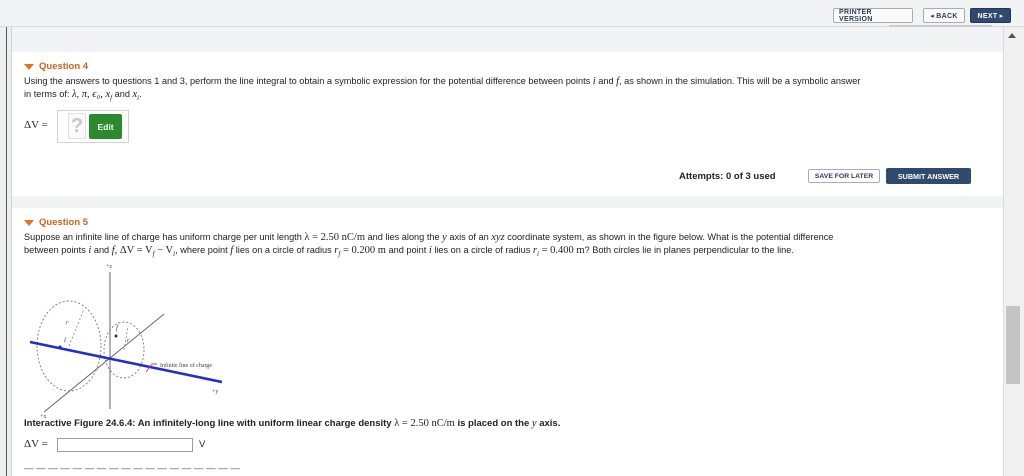  I want to click on point-i-label: i, so click(65, 340).